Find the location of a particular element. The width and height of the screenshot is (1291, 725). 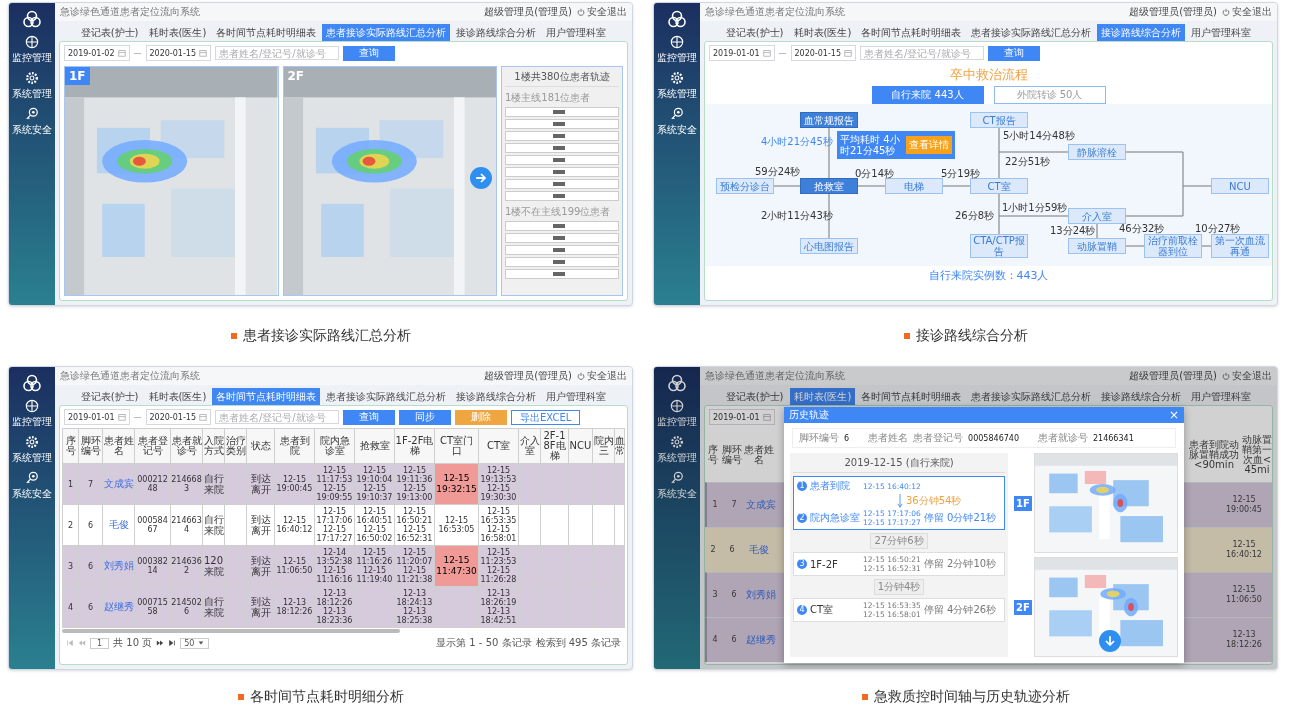

flow-node: 第一次血流再通 is located at coordinates (1240, 246).